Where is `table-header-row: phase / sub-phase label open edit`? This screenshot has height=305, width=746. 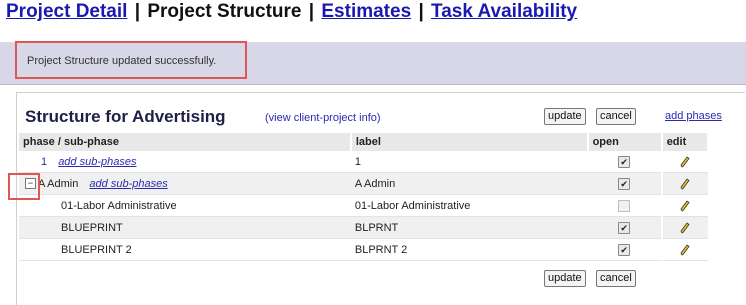 table-header-row: phase / sub-phase label open edit is located at coordinates (364, 142).